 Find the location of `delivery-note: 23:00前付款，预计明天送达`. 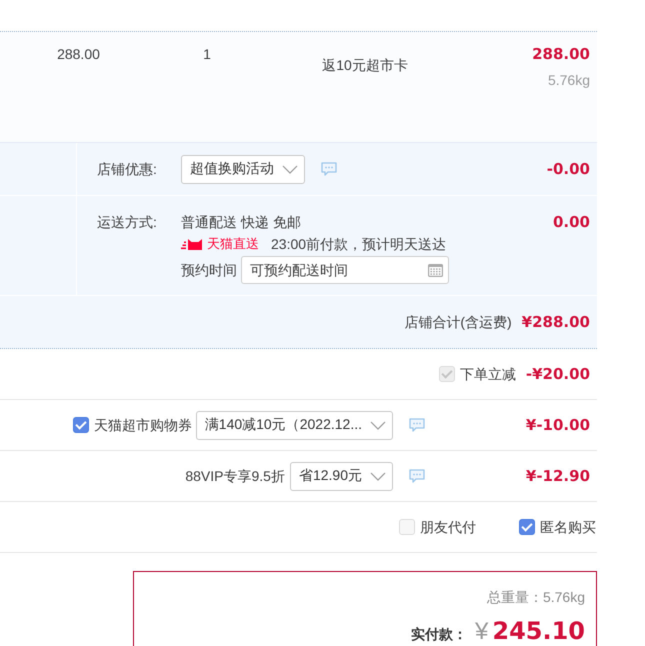

delivery-note: 23:00前付款，预计明天送达 is located at coordinates (358, 244).